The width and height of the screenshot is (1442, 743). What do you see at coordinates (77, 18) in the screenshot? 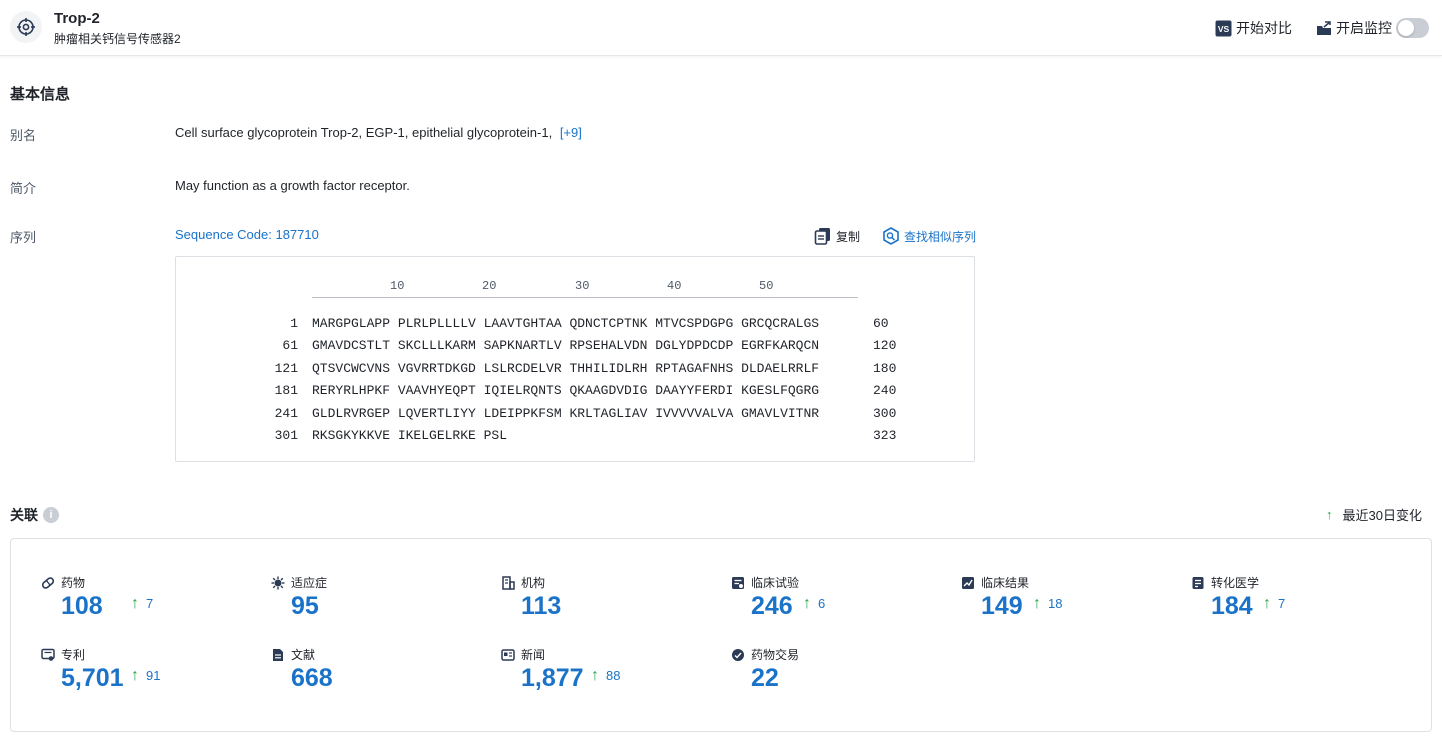
I see `page-title: Trop-2` at bounding box center [77, 18].